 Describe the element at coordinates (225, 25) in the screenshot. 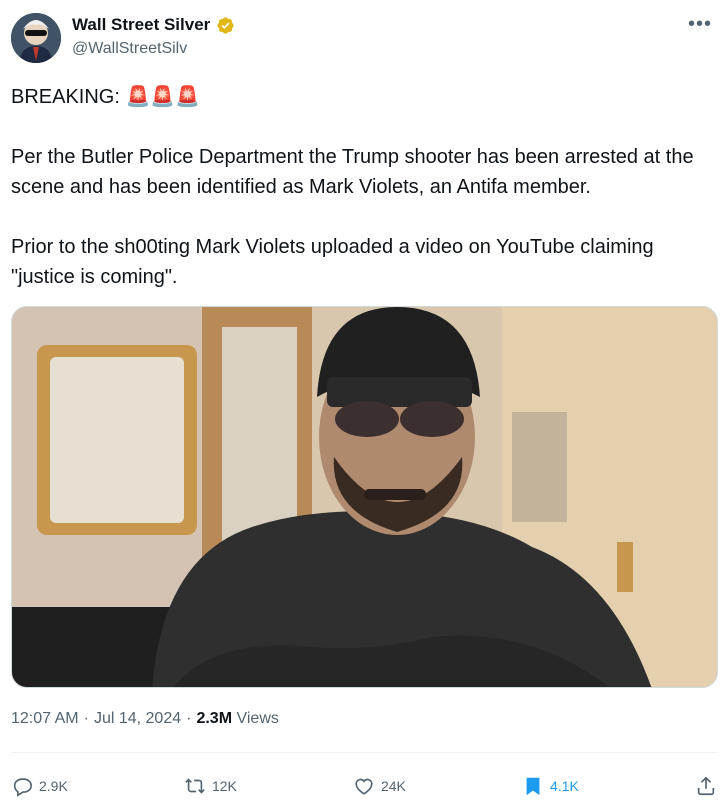

I see `verified-badge-icon` at that location.